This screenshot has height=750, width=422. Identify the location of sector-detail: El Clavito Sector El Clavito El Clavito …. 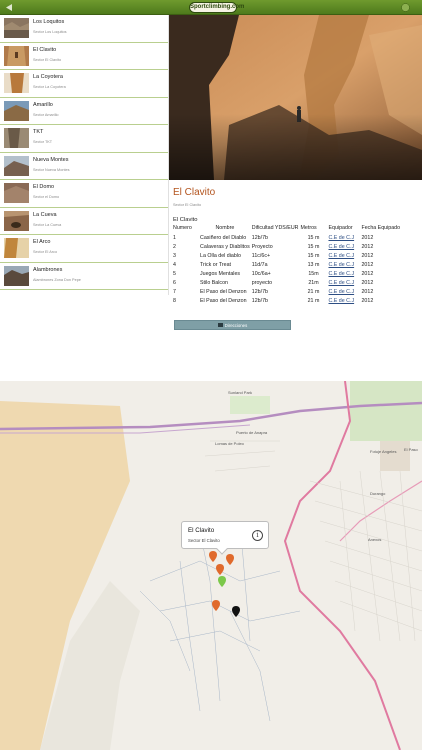
(295, 270).